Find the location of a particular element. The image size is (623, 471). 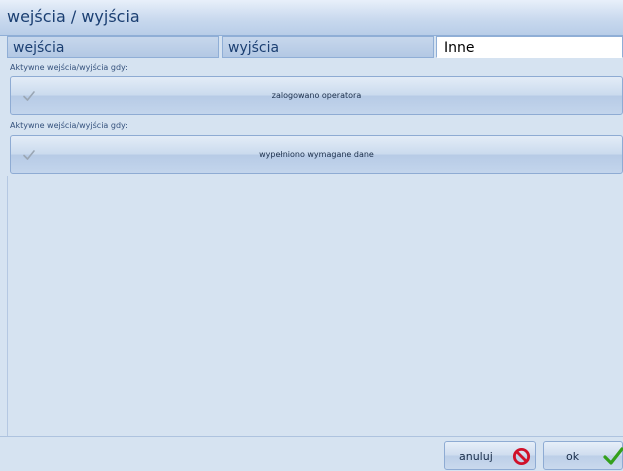

logged-in-operator-toggle: zalogowano operatora is located at coordinates (316, 95).